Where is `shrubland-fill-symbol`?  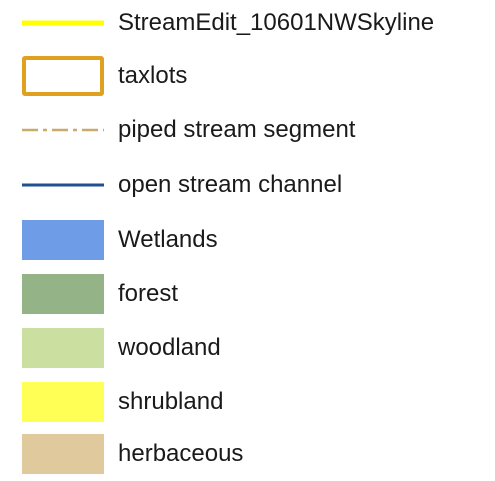 shrubland-fill-symbol is located at coordinates (63, 402).